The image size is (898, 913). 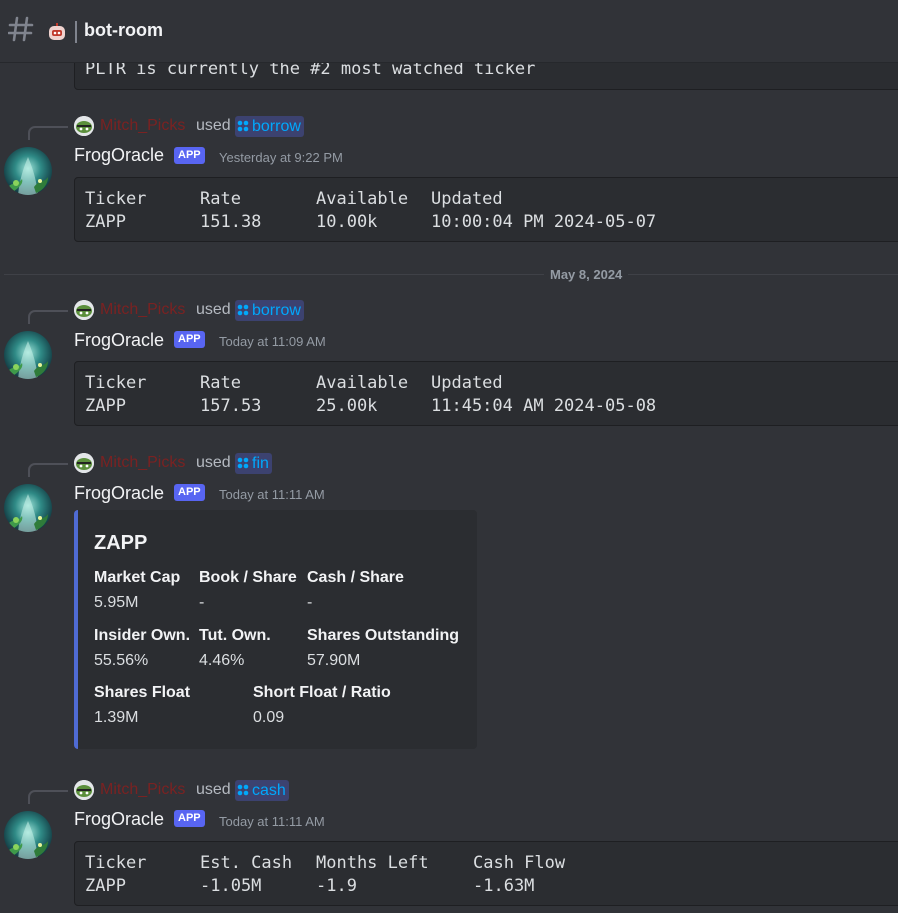 What do you see at coordinates (142, 692) in the screenshot?
I see `field-name-shares-float: Shares Float` at bounding box center [142, 692].